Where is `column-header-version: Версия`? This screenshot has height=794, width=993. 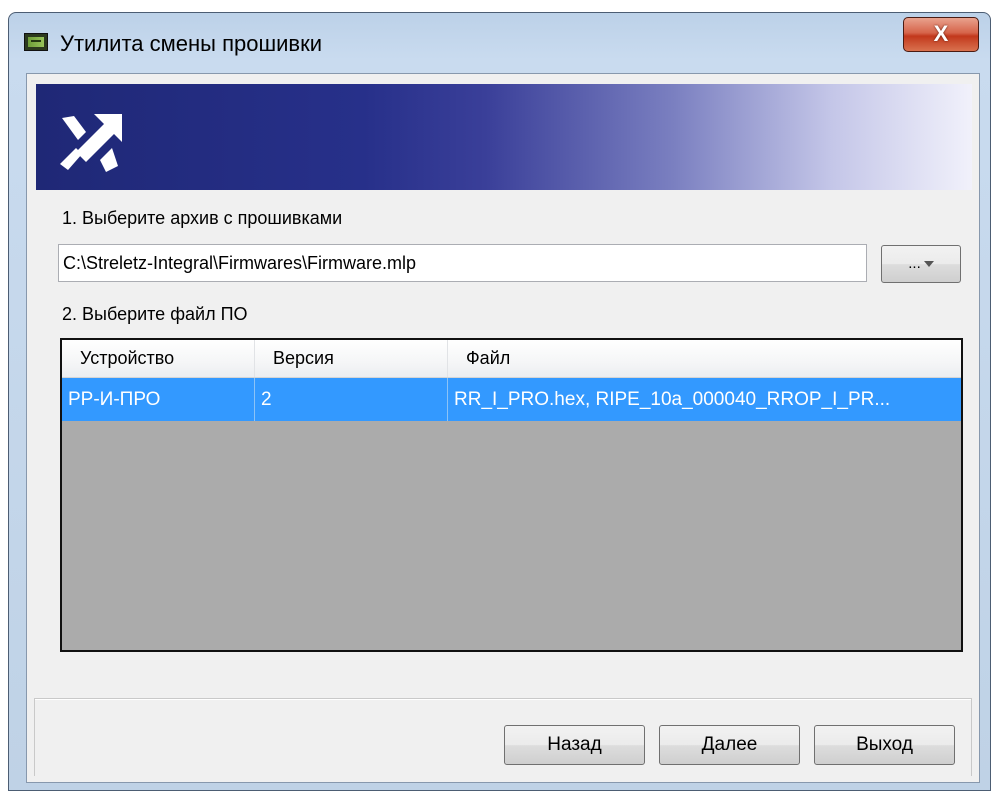
column-header-version: Версия is located at coordinates (351, 358).